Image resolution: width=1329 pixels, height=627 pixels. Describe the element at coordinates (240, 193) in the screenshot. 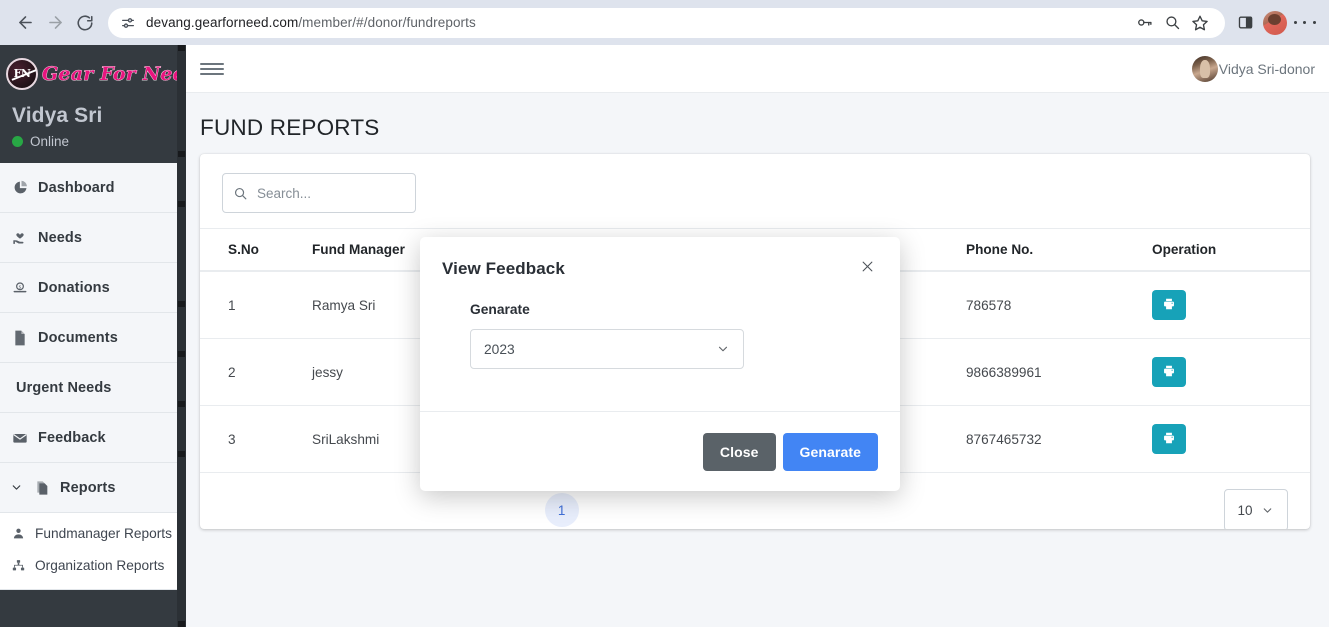

I see `search-icon` at that location.